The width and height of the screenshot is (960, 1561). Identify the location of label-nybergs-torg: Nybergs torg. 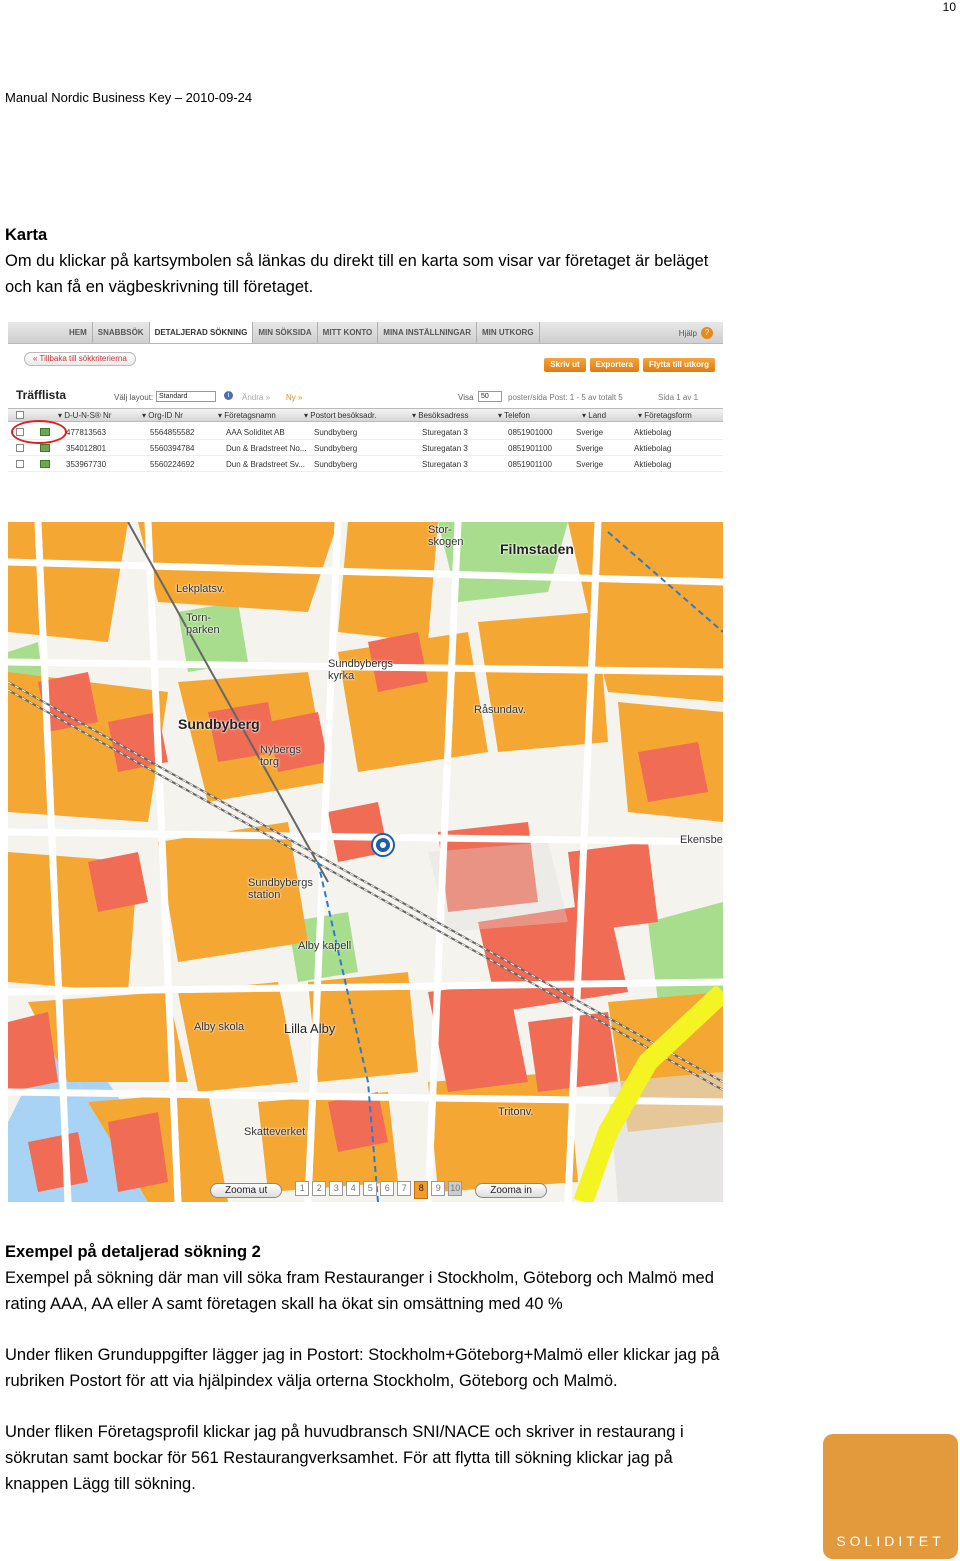
(280, 756).